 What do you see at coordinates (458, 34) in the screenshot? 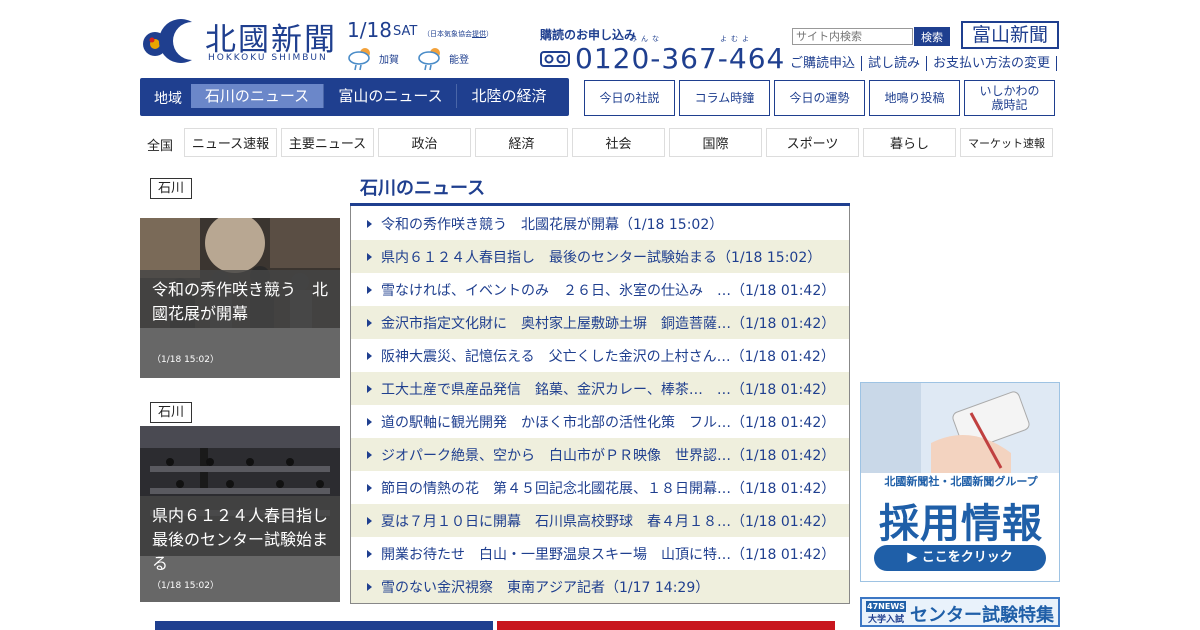
I see `weather-credit: （日本気象協会提供）` at bounding box center [458, 34].